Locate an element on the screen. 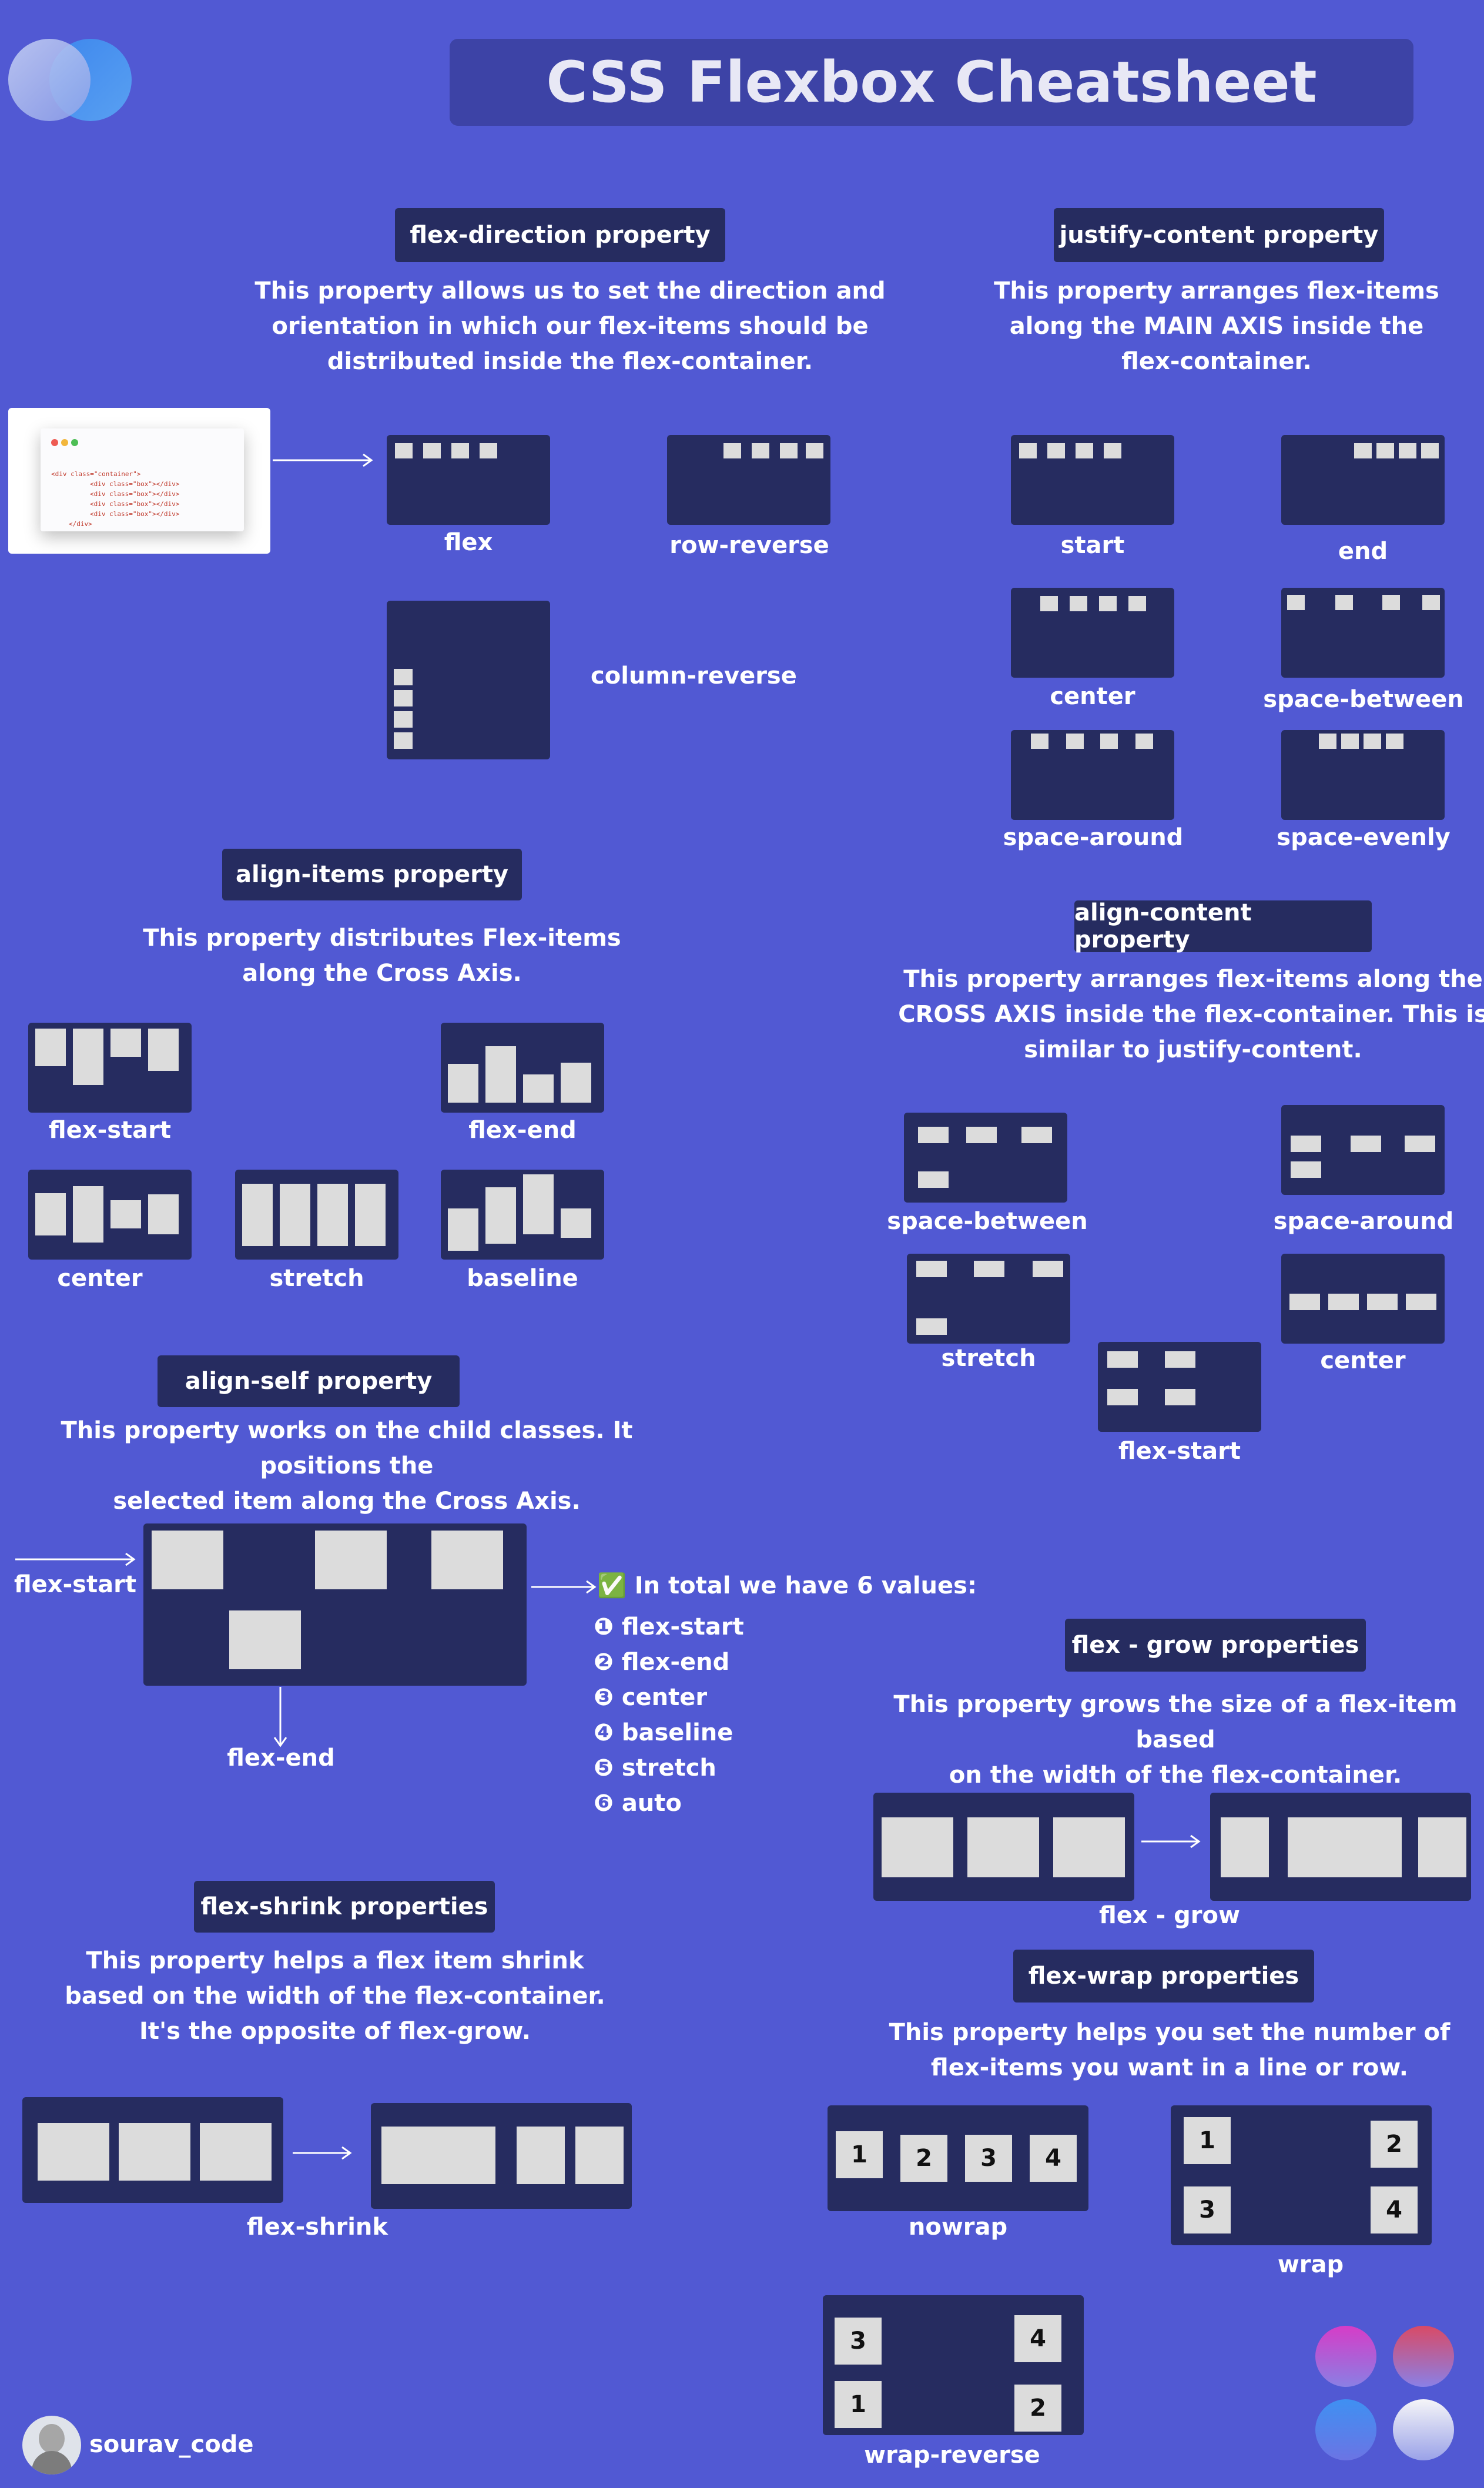 This screenshot has height=2488, width=1484. label-wrap: wrap is located at coordinates (1310, 2264).